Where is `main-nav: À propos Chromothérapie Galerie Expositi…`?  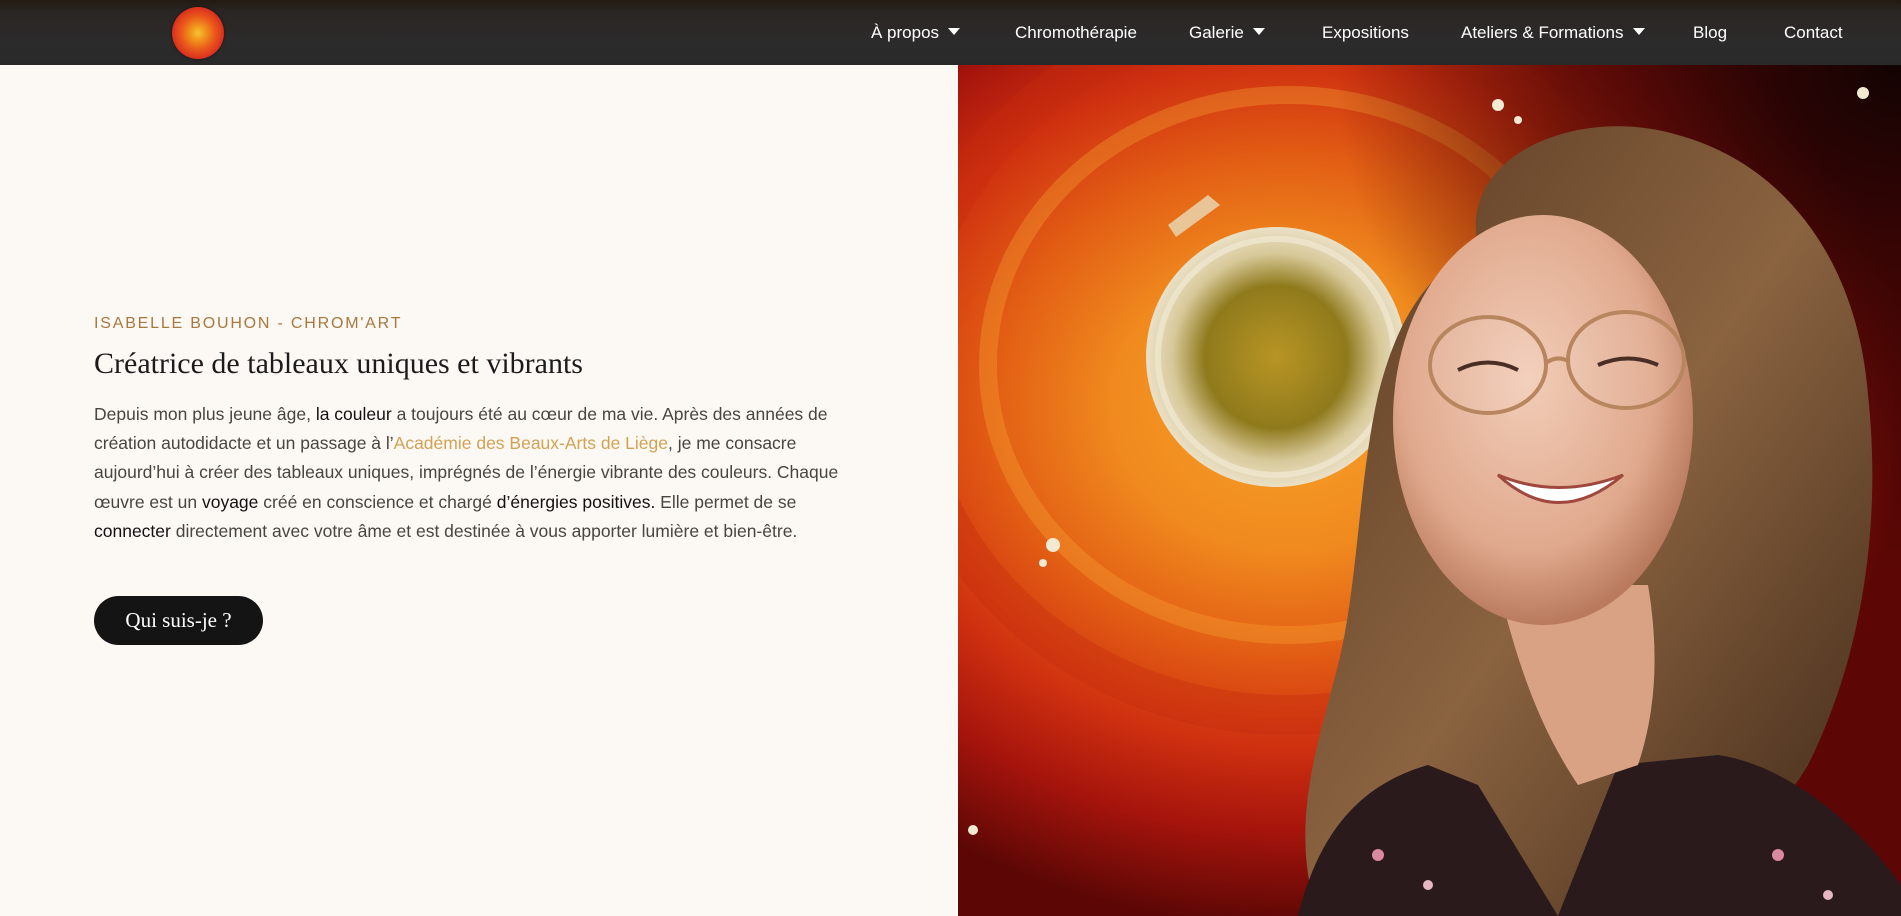
main-nav: À propos Chromothérapie Galerie Expositi… is located at coordinates (950, 32).